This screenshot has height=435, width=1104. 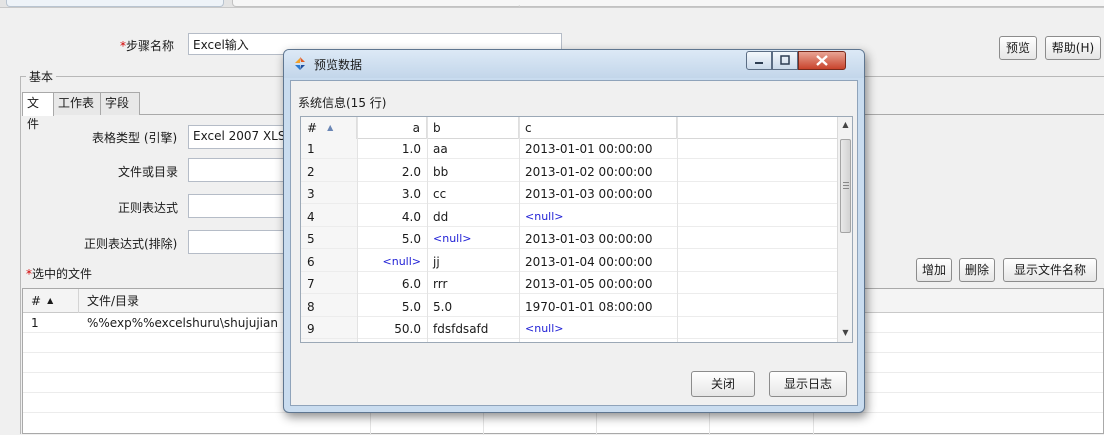 I want to click on close-icon, so click(x=822, y=60).